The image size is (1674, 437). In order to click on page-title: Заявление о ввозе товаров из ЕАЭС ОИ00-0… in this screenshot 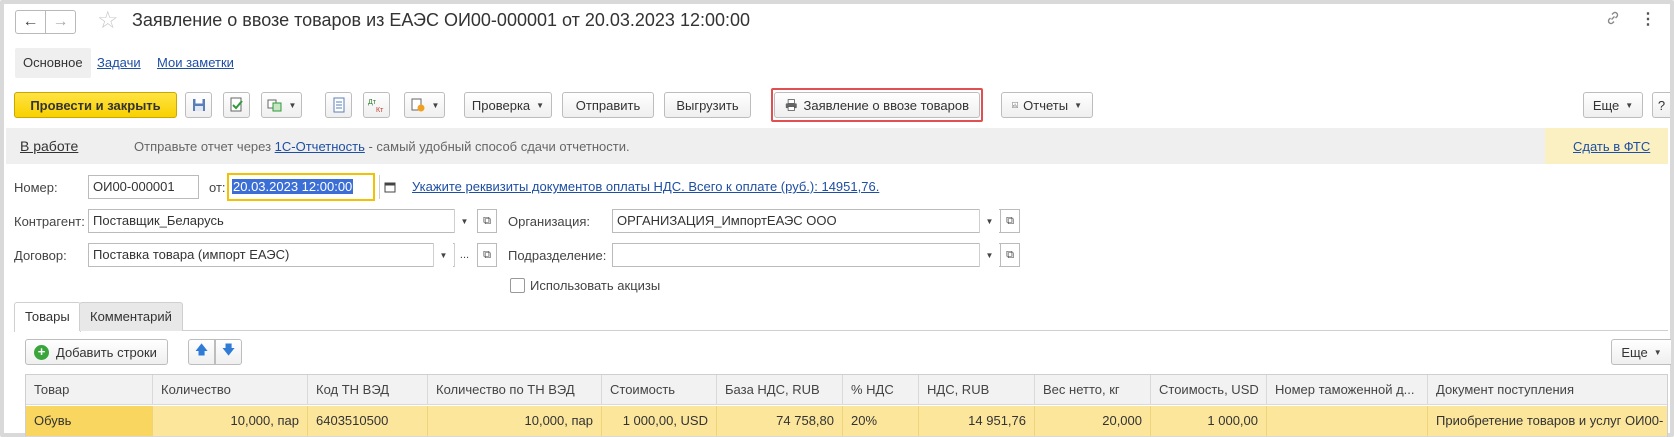, I will do `click(441, 20)`.